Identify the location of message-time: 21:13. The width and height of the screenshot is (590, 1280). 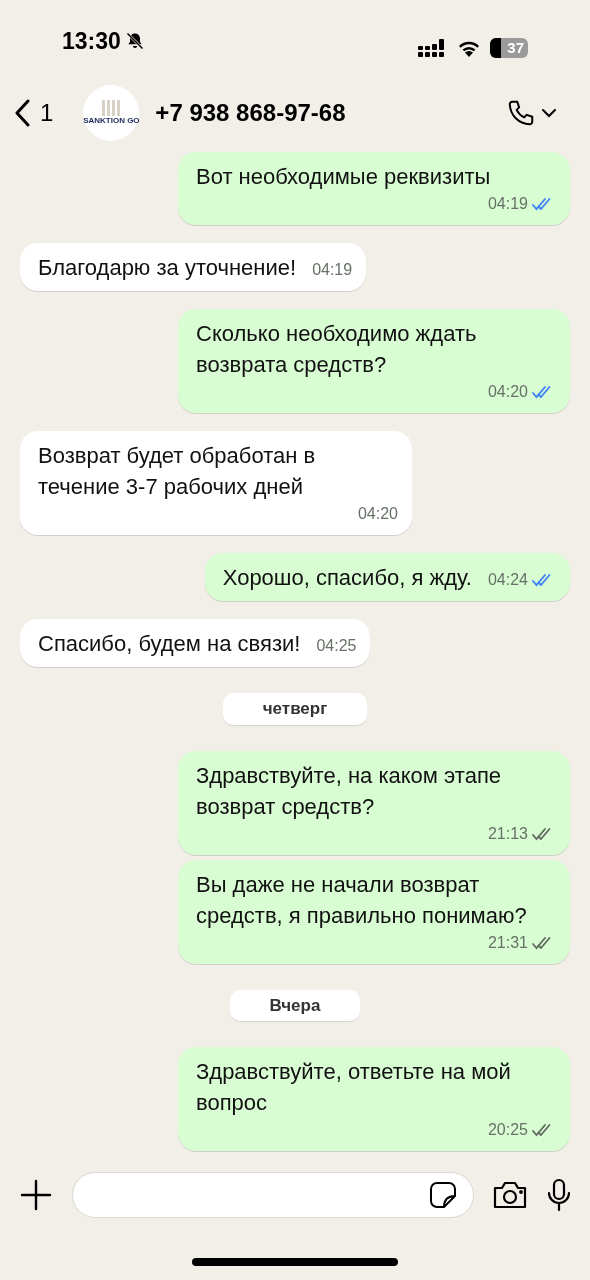
(507, 833).